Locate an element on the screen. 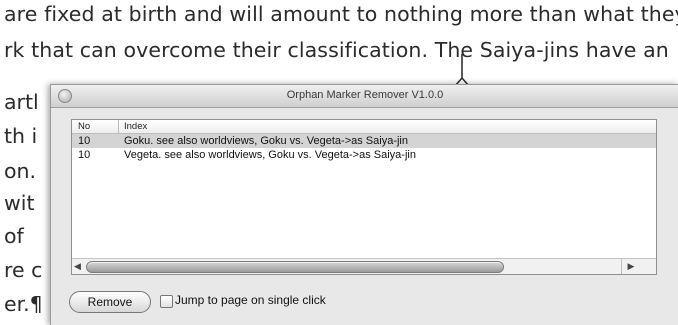  window-title: Orphan Marker Remover V1.0.0 is located at coordinates (365, 95).